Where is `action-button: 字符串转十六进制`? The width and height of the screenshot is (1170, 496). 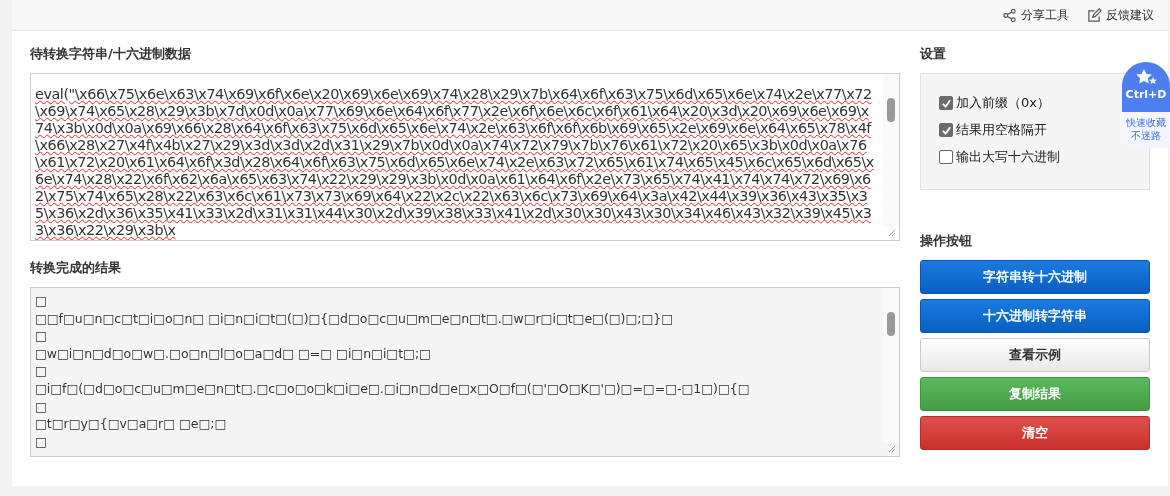 action-button: 字符串转十六进制 is located at coordinates (1035, 277).